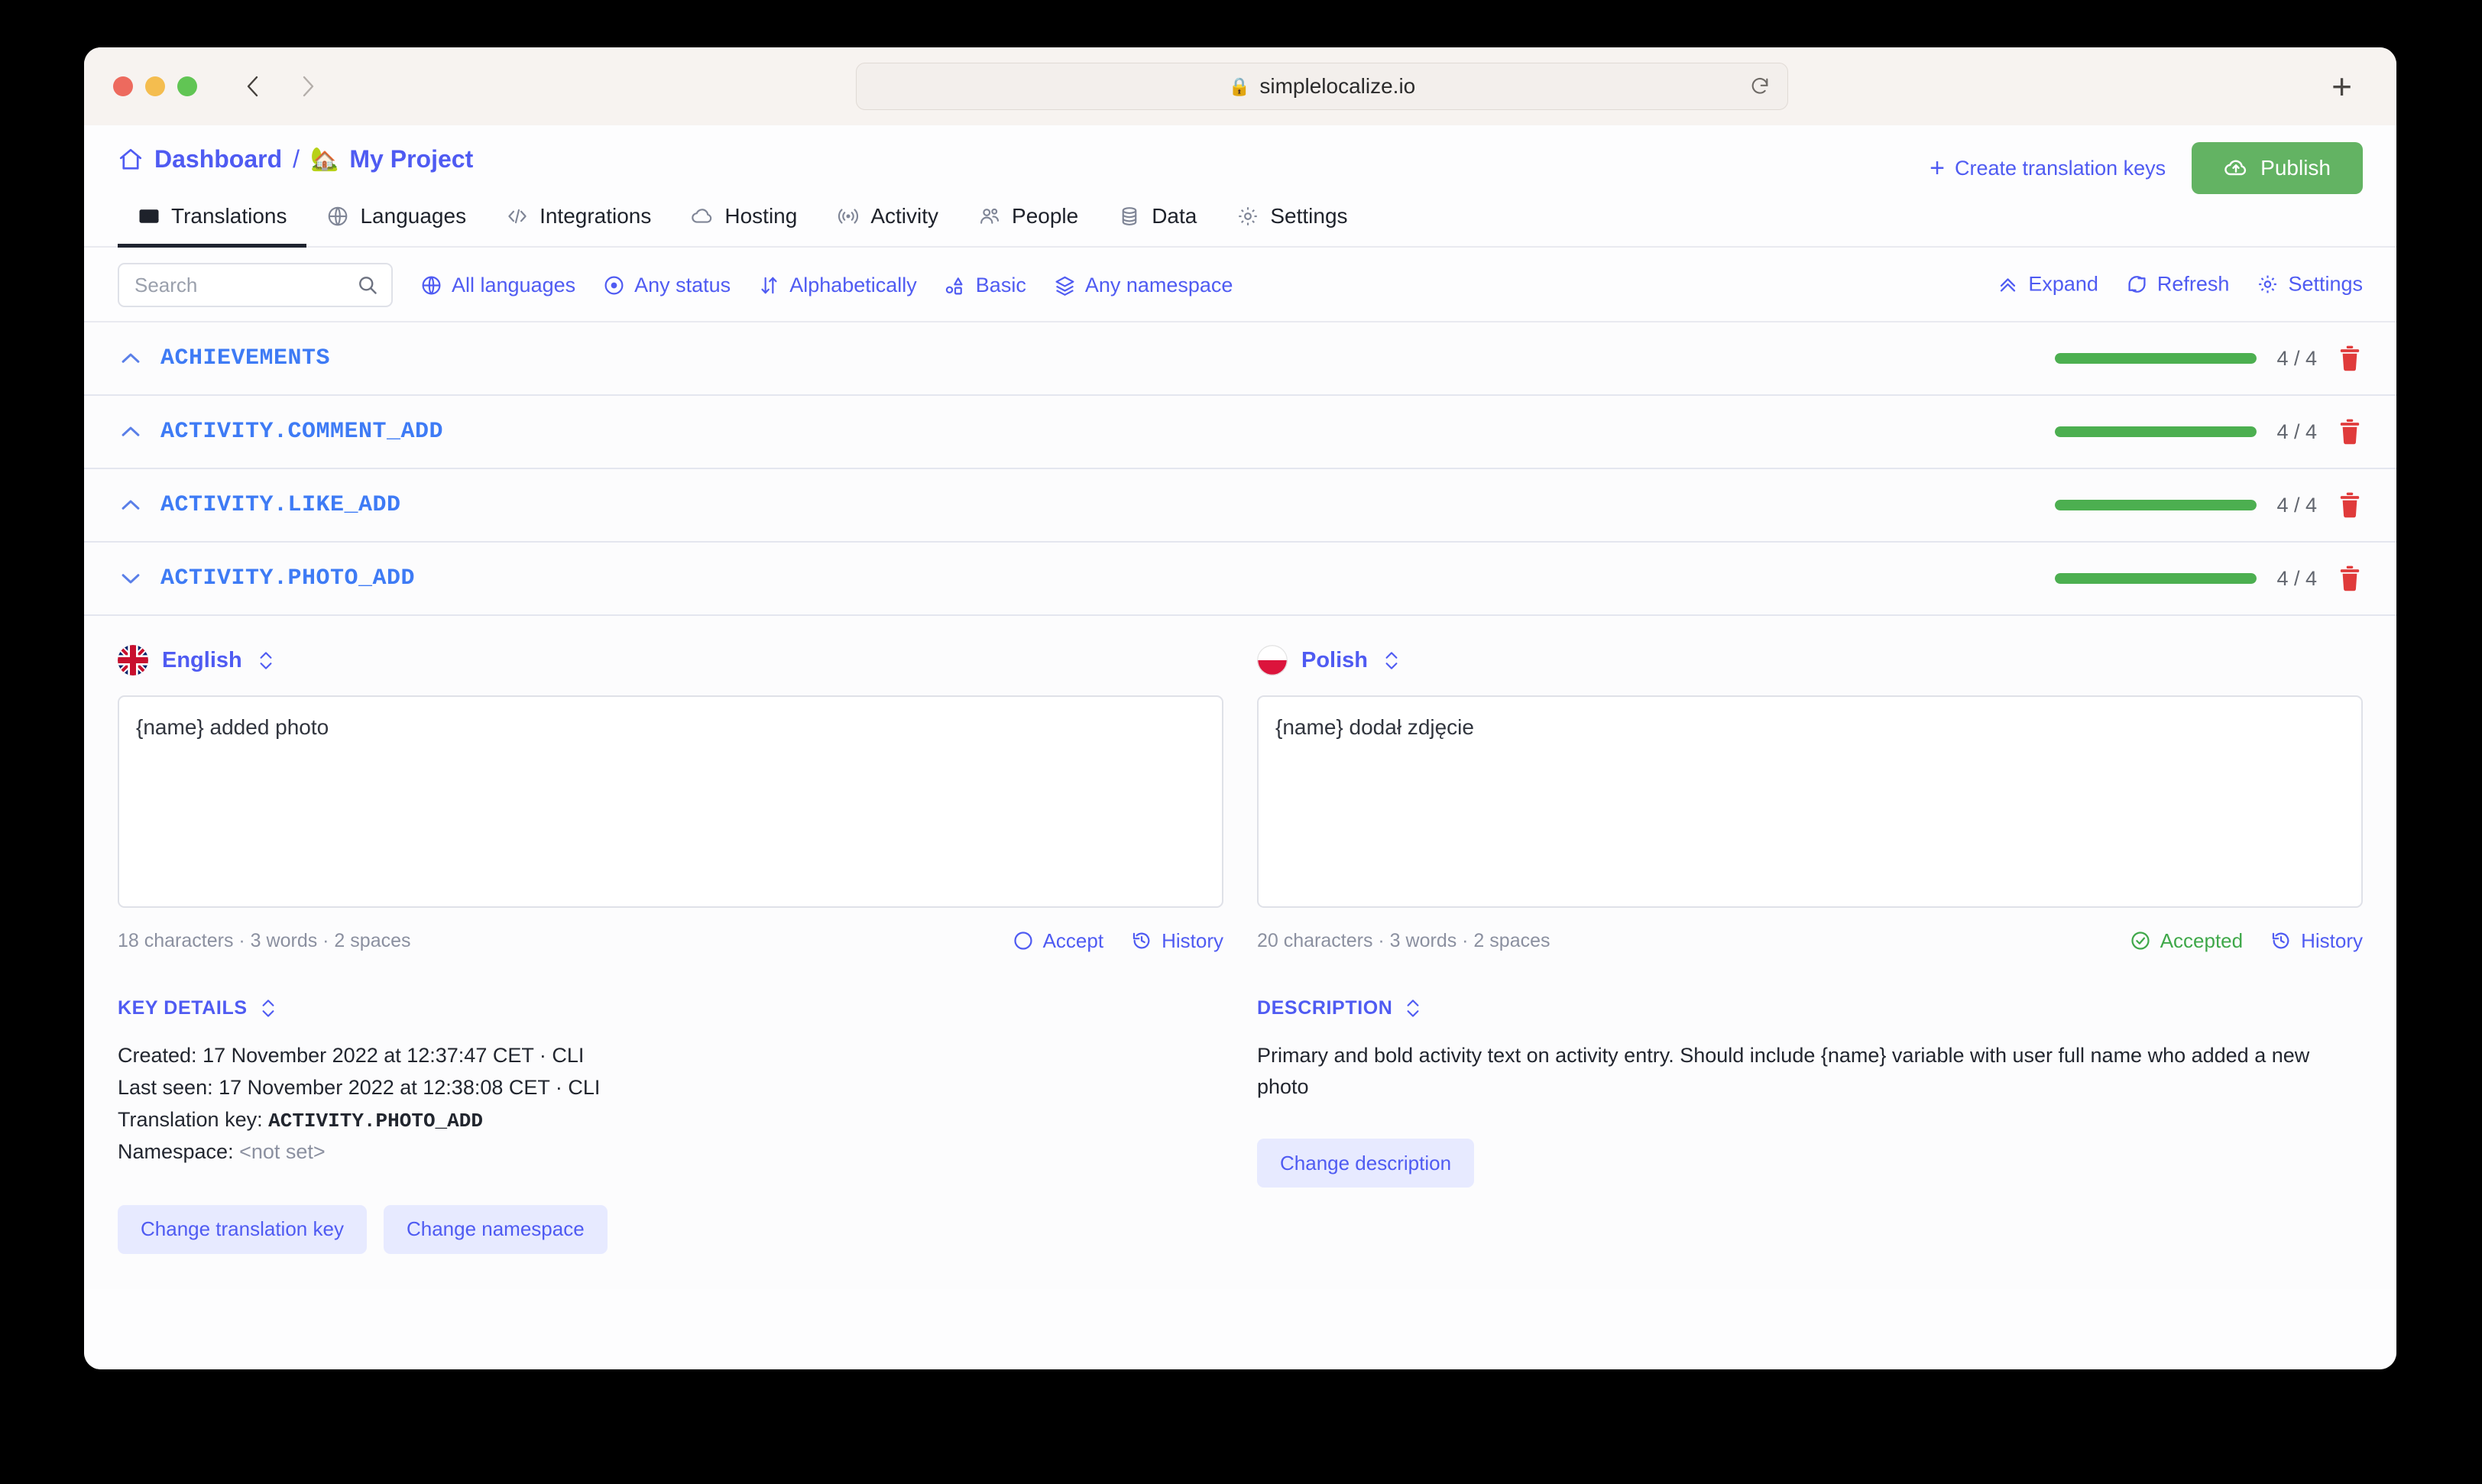  I want to click on tab-data: Data, so click(1157, 221).